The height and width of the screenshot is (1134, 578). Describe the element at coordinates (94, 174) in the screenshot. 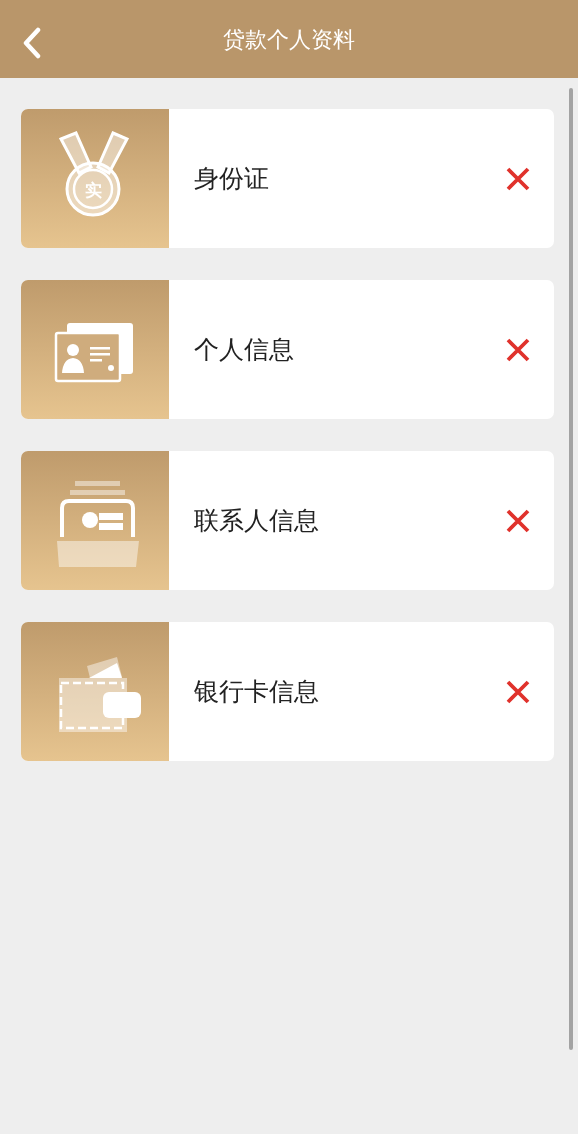

I see `medal-icon` at that location.